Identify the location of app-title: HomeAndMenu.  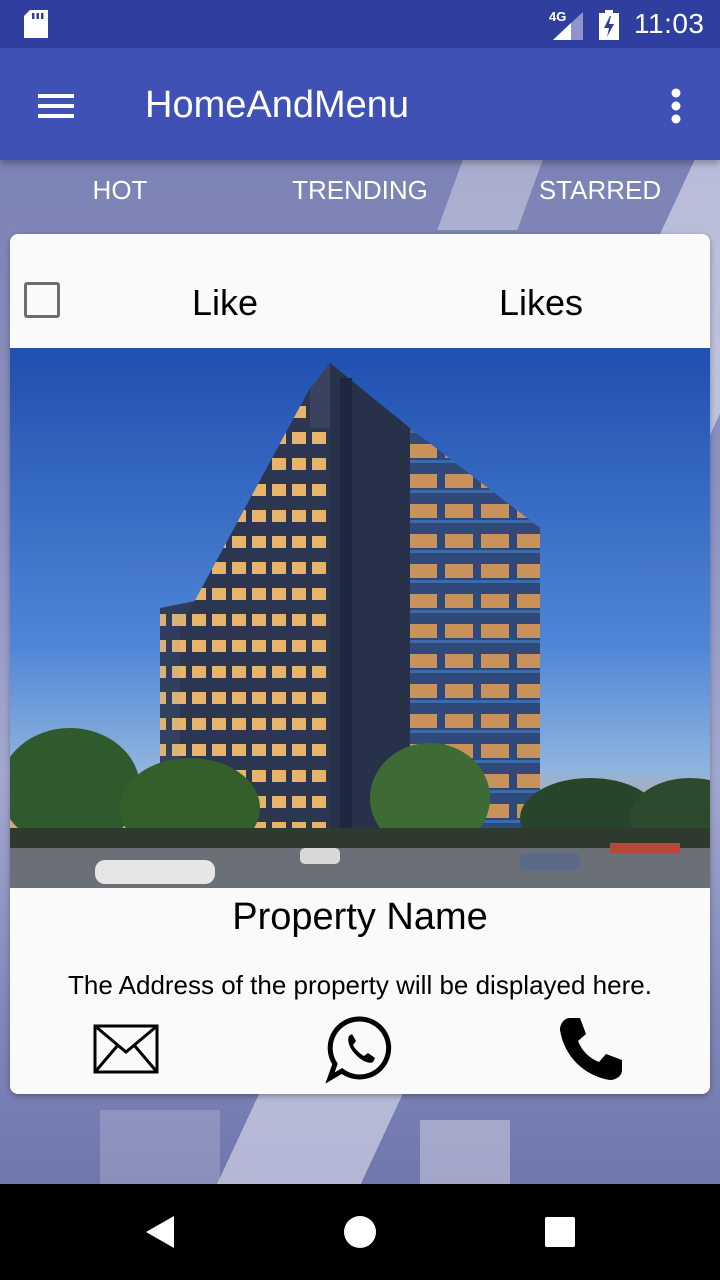
(277, 105).